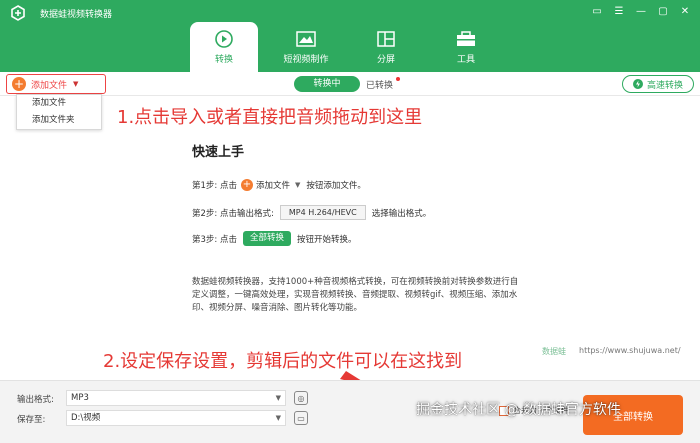  I want to click on window-controls: ▭ ☰ — ▢ ✕, so click(641, 12).